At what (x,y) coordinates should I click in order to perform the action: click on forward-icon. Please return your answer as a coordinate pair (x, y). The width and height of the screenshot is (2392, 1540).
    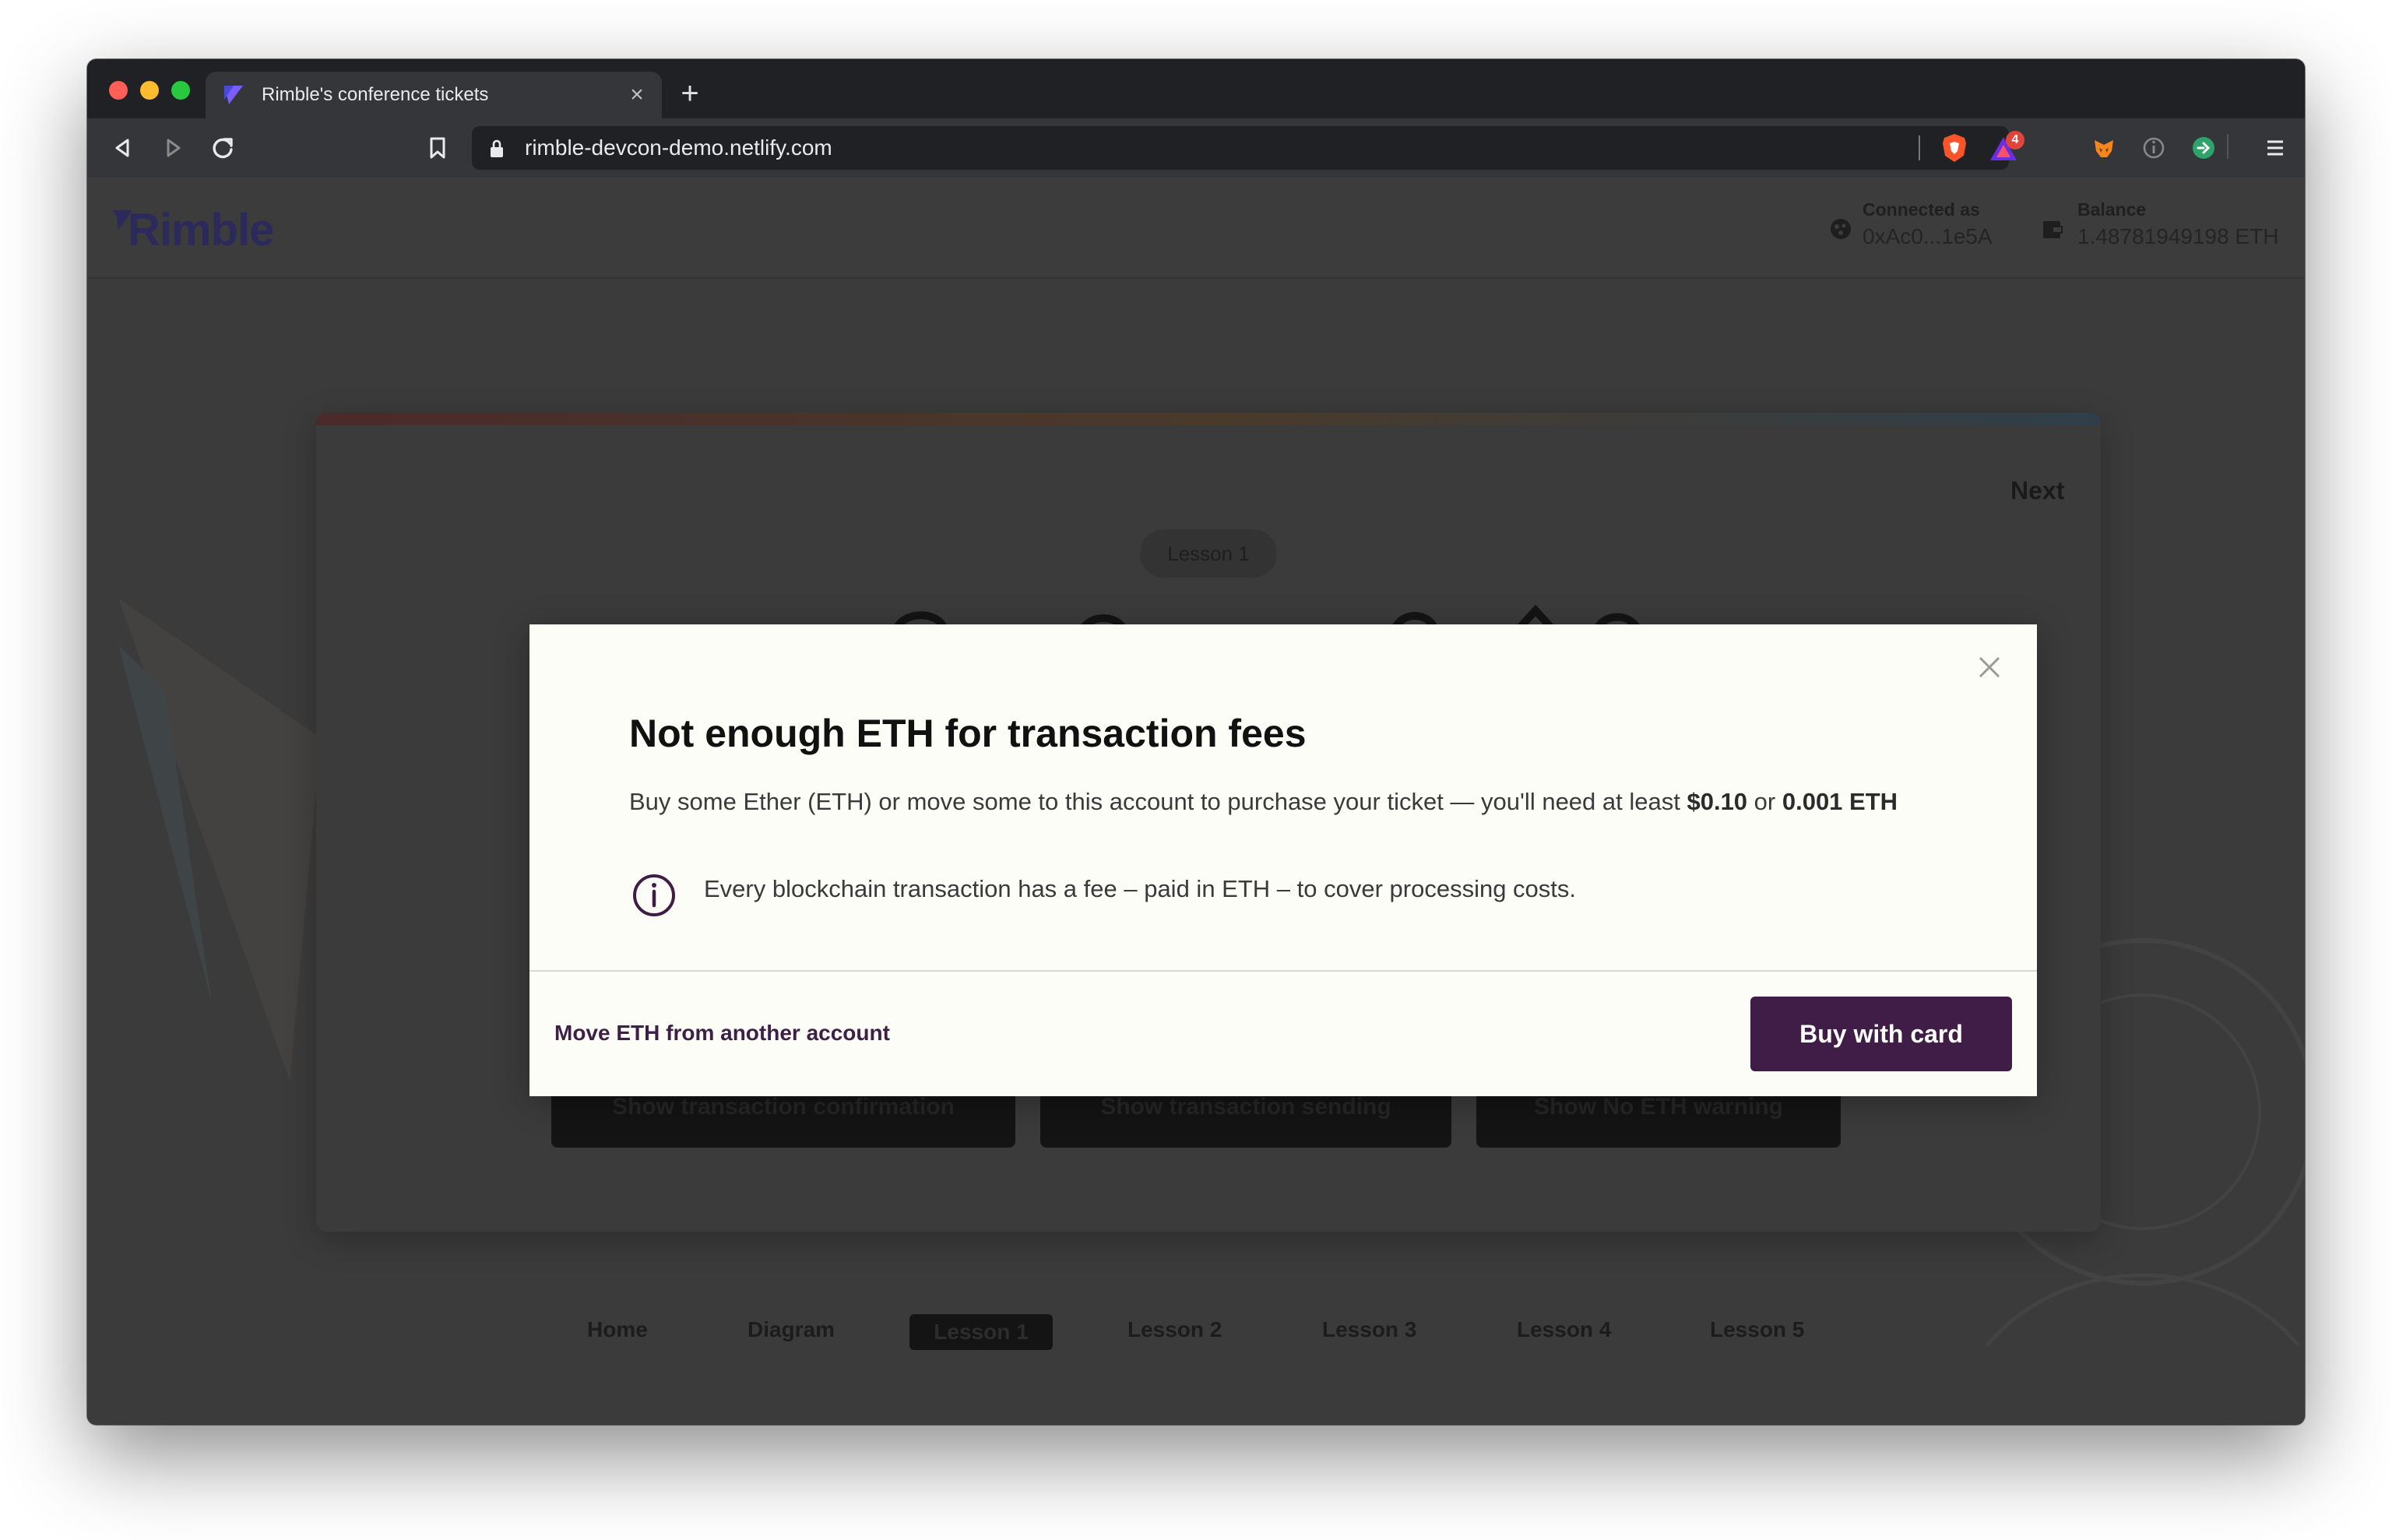
    Looking at the image, I should click on (173, 147).